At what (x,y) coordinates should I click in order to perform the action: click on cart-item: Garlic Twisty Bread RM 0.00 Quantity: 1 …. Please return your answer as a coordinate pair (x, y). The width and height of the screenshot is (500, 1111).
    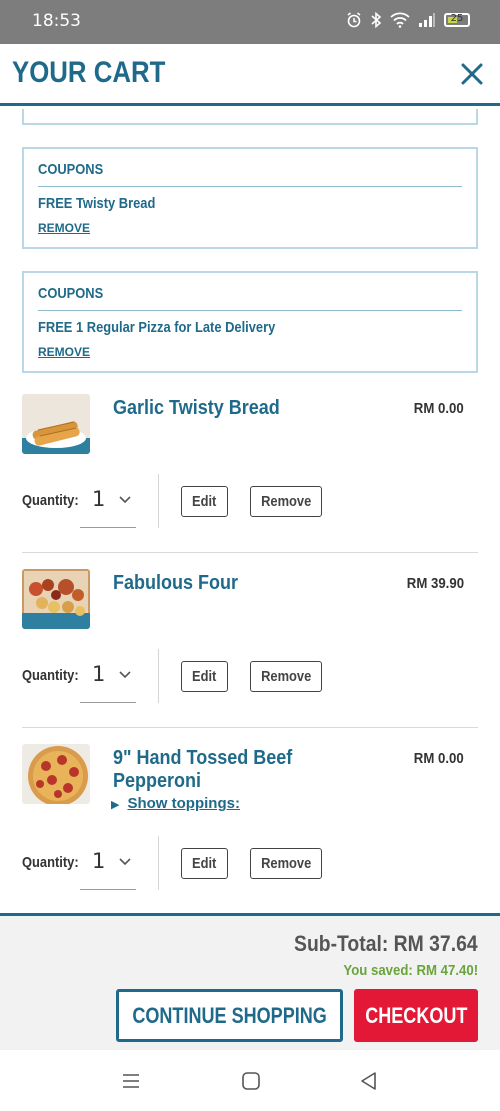
    Looking at the image, I should click on (250, 469).